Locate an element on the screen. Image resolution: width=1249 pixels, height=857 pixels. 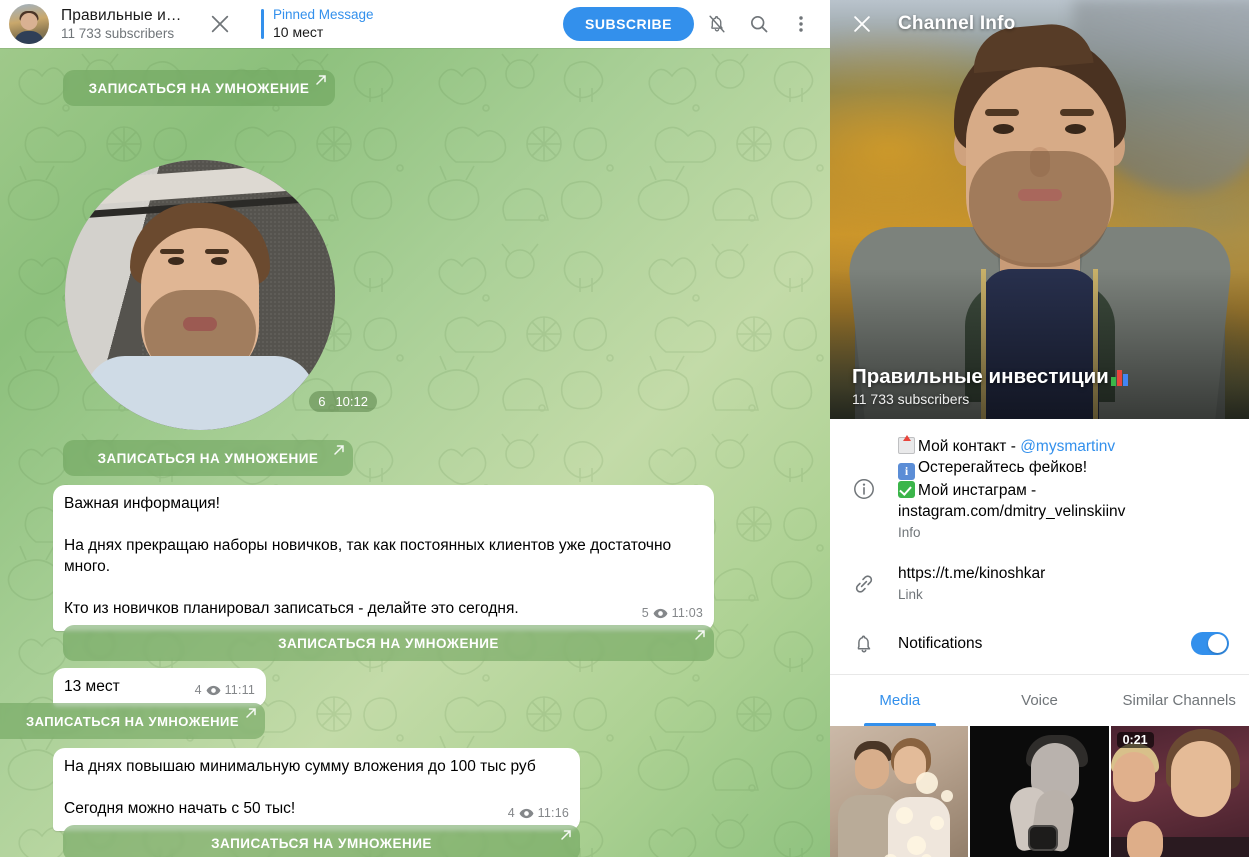
message-bubble: 13 мест 4 11:11 is located at coordinates (159, 687).